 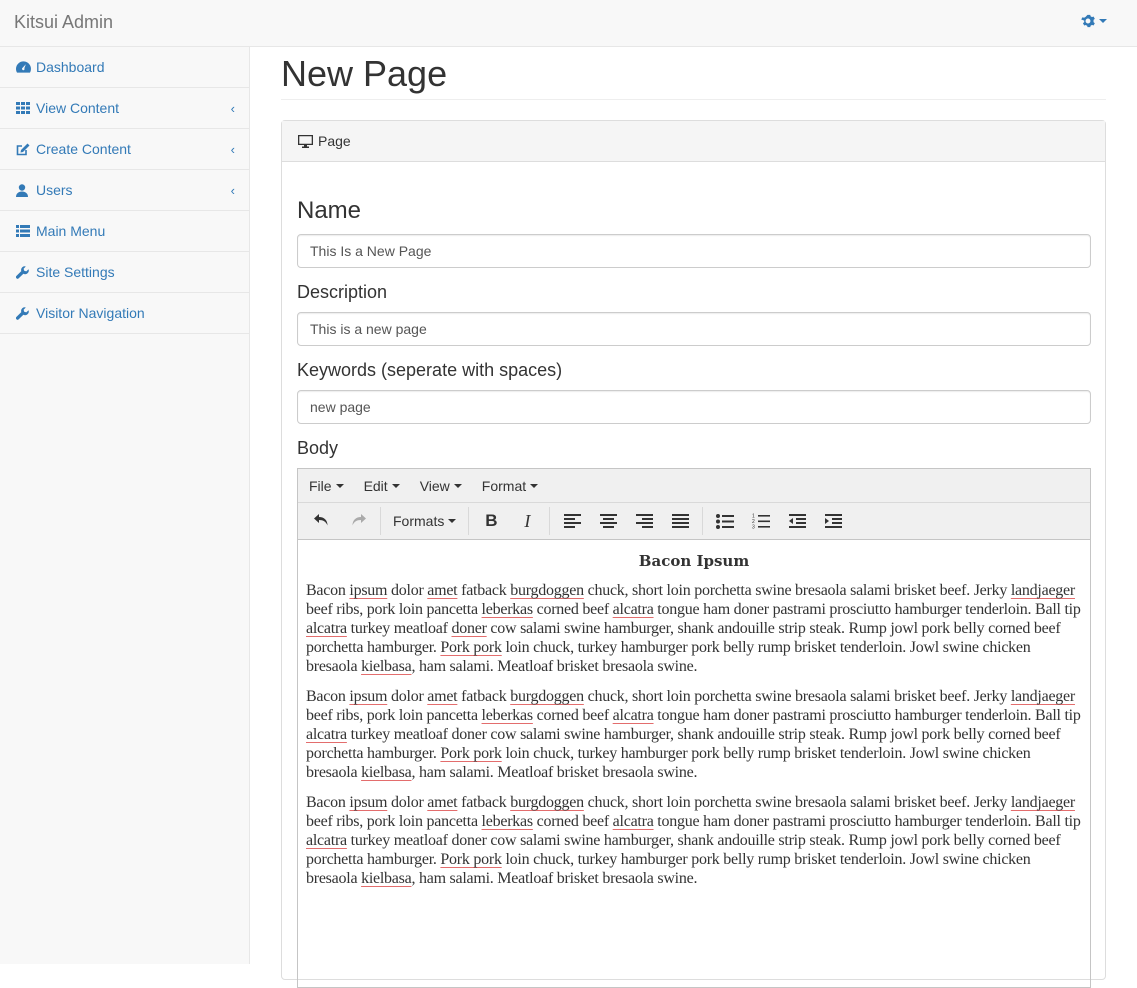 What do you see at coordinates (568, 23) in the screenshot?
I see `top-navbar: Kitsui Admin` at bounding box center [568, 23].